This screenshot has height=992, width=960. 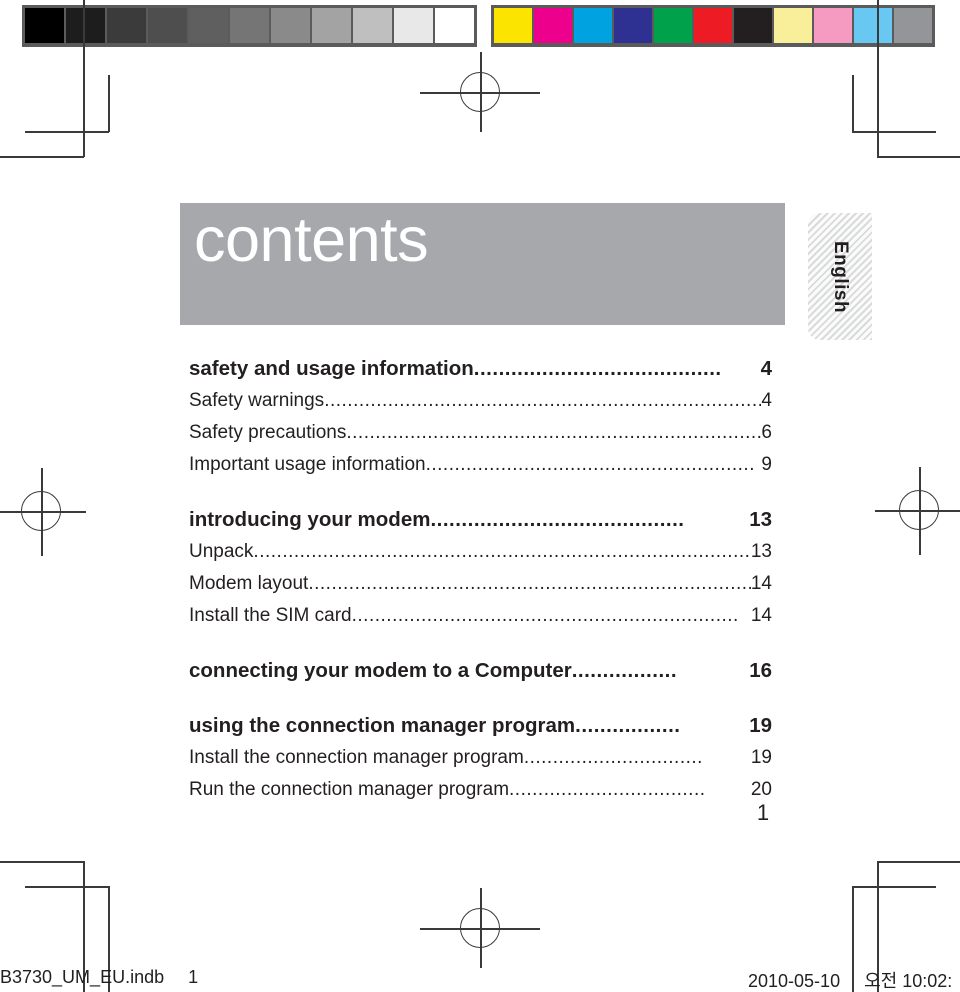 I want to click on toc-item-page: 19, so click(x=761, y=757).